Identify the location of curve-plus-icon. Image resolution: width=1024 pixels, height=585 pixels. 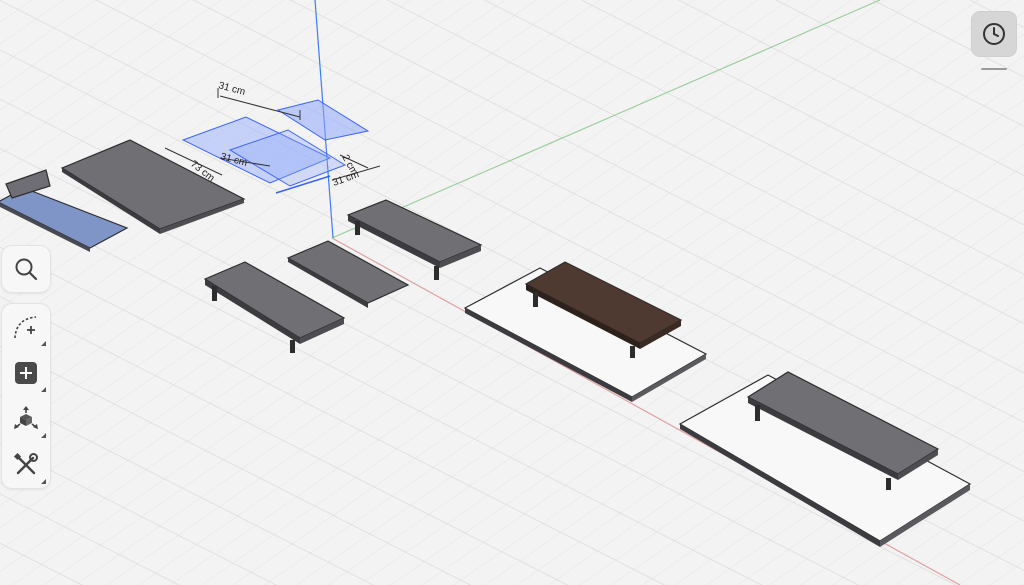
(25, 327).